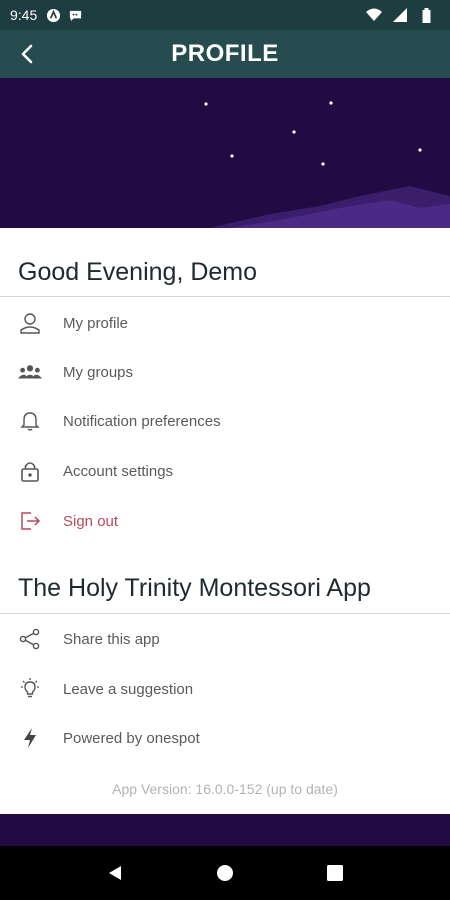 Image resolution: width=450 pixels, height=900 pixels. What do you see at coordinates (30, 372) in the screenshot?
I see `group-icon` at bounding box center [30, 372].